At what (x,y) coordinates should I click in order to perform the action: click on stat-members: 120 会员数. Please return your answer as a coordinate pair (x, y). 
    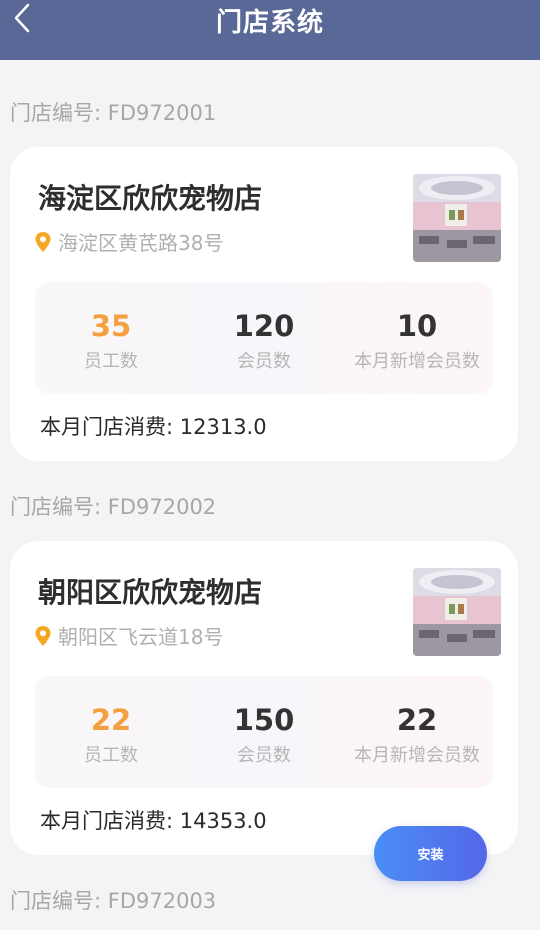
    Looking at the image, I should click on (264, 338).